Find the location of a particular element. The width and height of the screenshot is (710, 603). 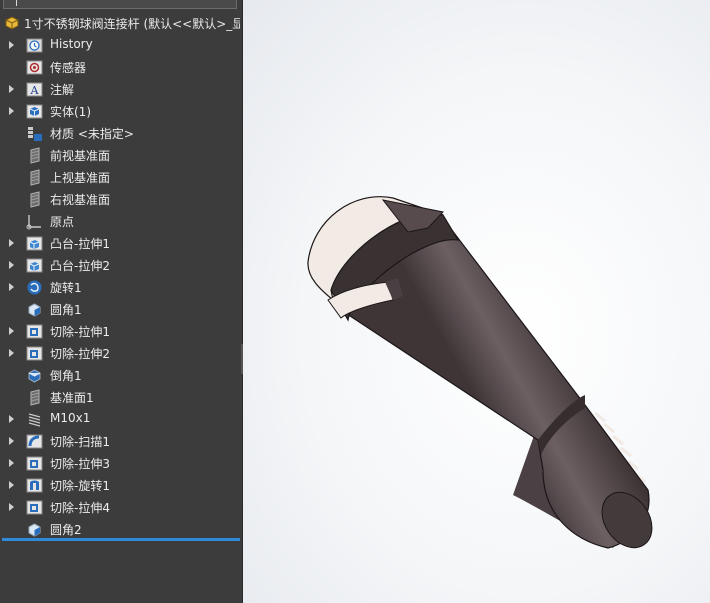

tree-node-label: 切除-拉伸3 is located at coordinates (80, 464).